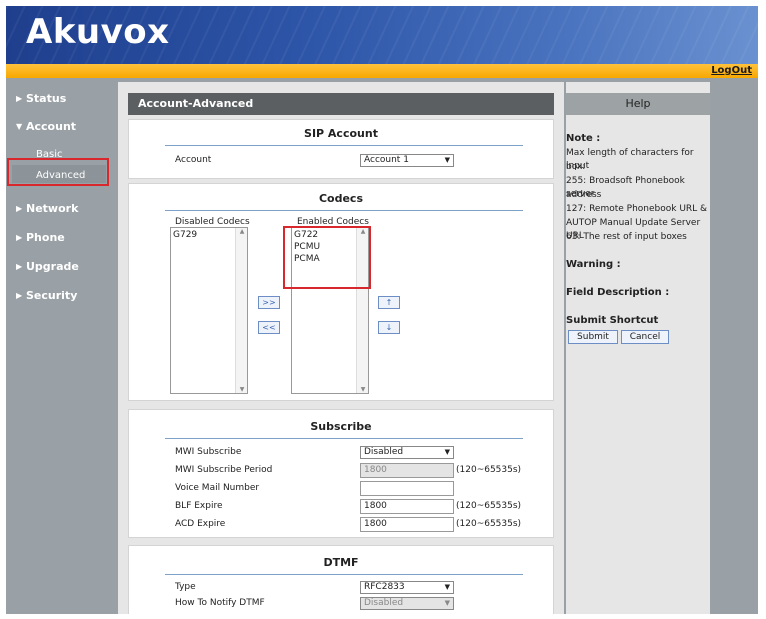  Describe the element at coordinates (46, 295) in the screenshot. I see `sidebar-item-security: ▶ Security` at that location.